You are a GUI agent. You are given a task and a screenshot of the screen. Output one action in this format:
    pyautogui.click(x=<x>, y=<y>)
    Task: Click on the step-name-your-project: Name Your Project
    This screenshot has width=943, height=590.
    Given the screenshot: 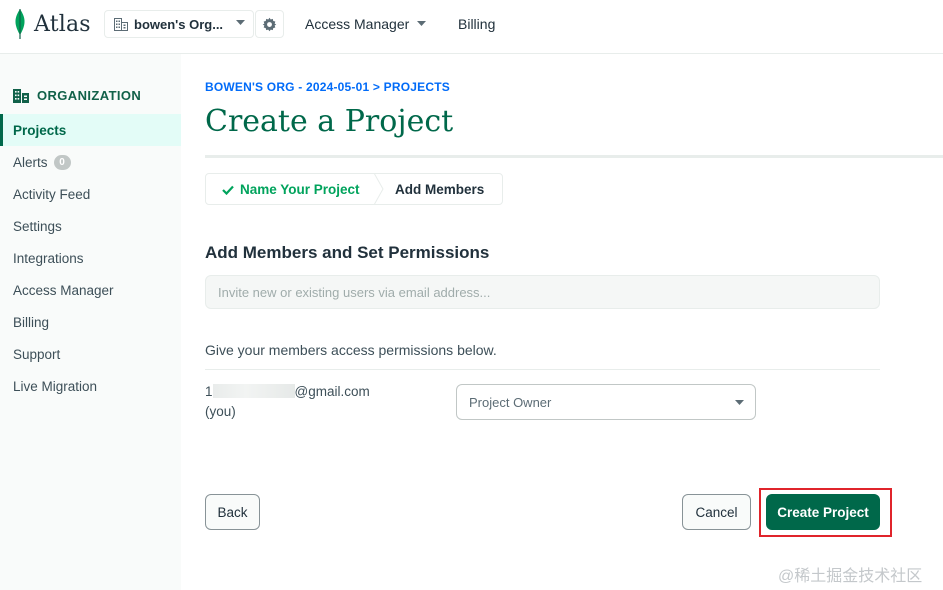 What is the action you would take?
    pyautogui.click(x=291, y=189)
    